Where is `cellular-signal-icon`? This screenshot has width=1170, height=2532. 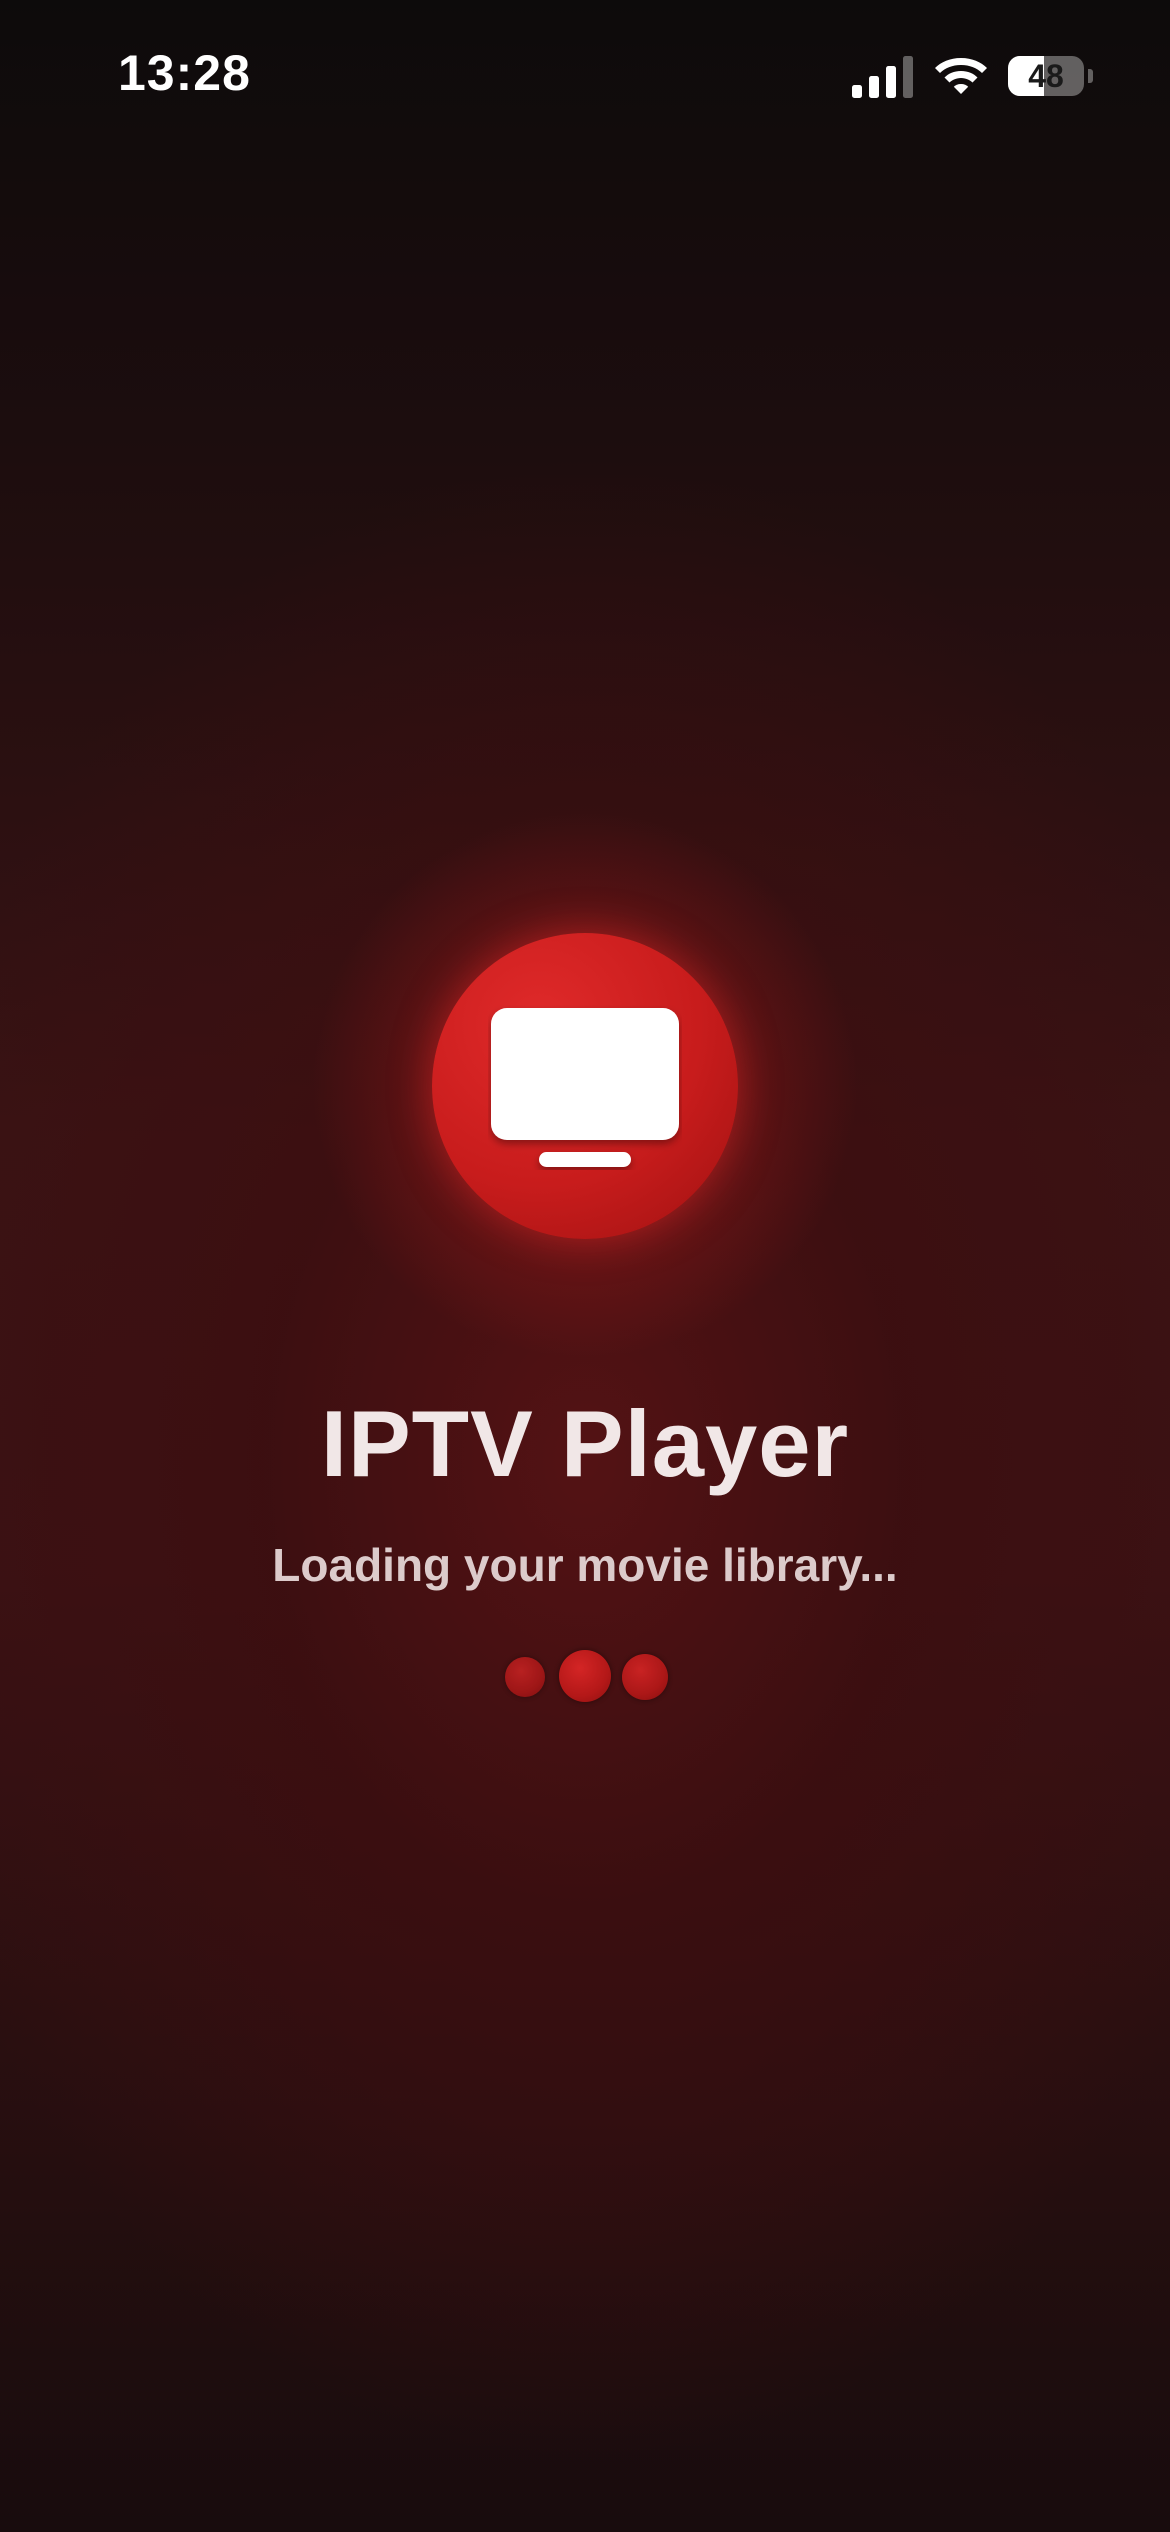
cellular-signal-icon is located at coordinates (882, 77).